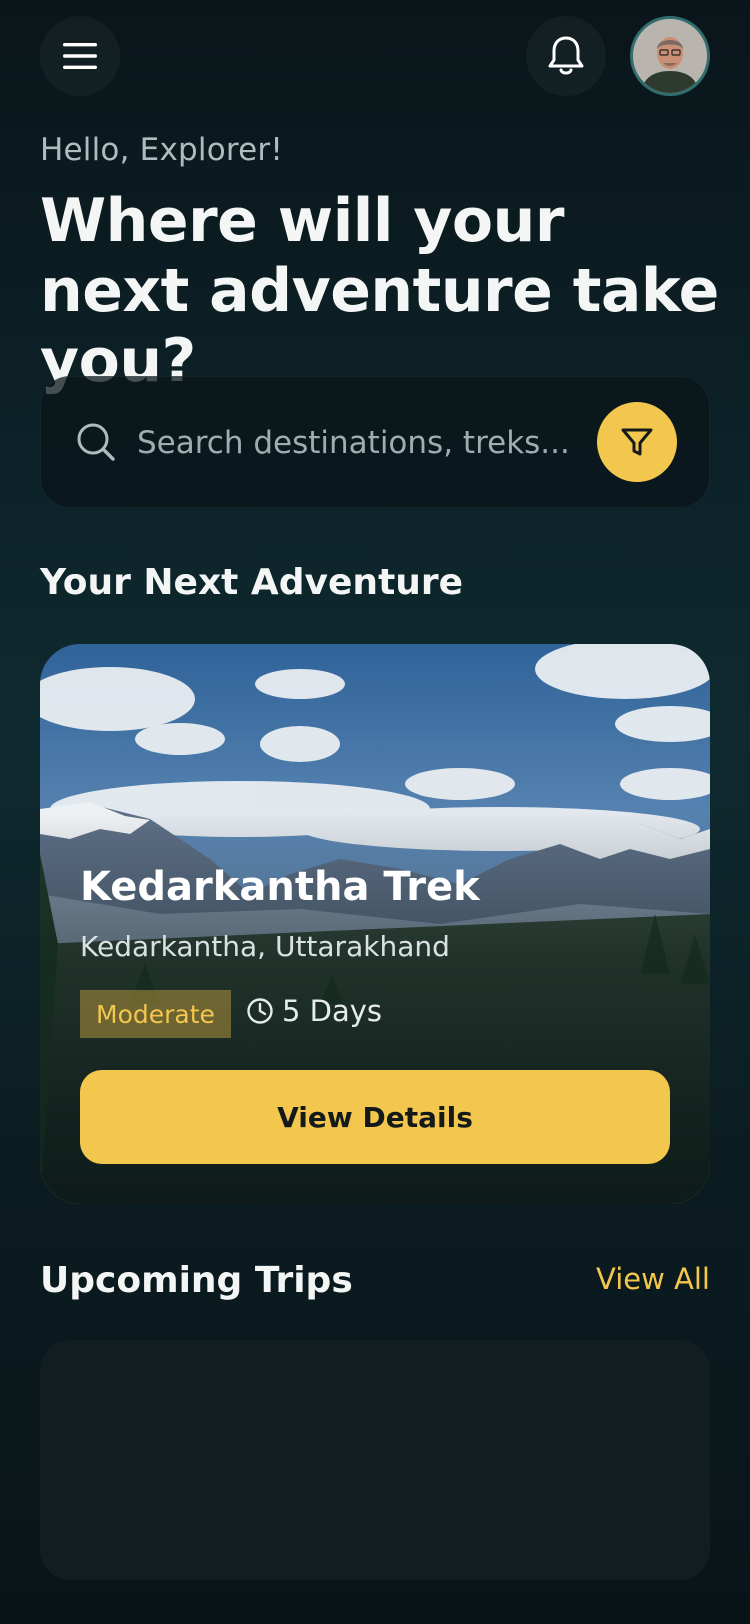 The width and height of the screenshot is (750, 1624). I want to click on top-bar, so click(375, 55).